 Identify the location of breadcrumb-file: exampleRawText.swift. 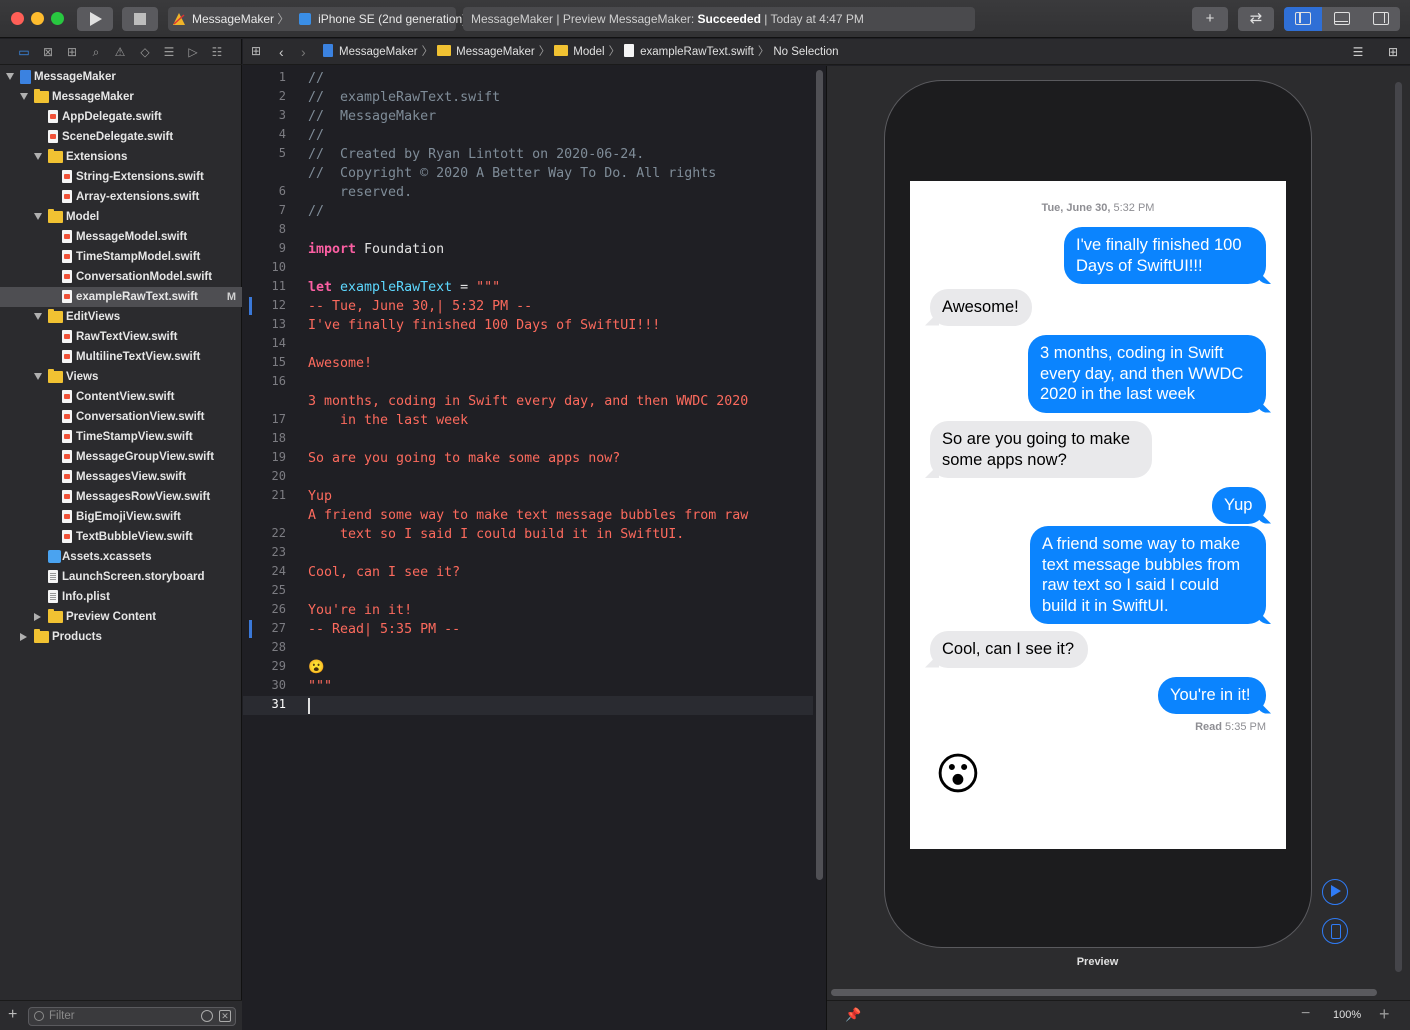
(697, 52).